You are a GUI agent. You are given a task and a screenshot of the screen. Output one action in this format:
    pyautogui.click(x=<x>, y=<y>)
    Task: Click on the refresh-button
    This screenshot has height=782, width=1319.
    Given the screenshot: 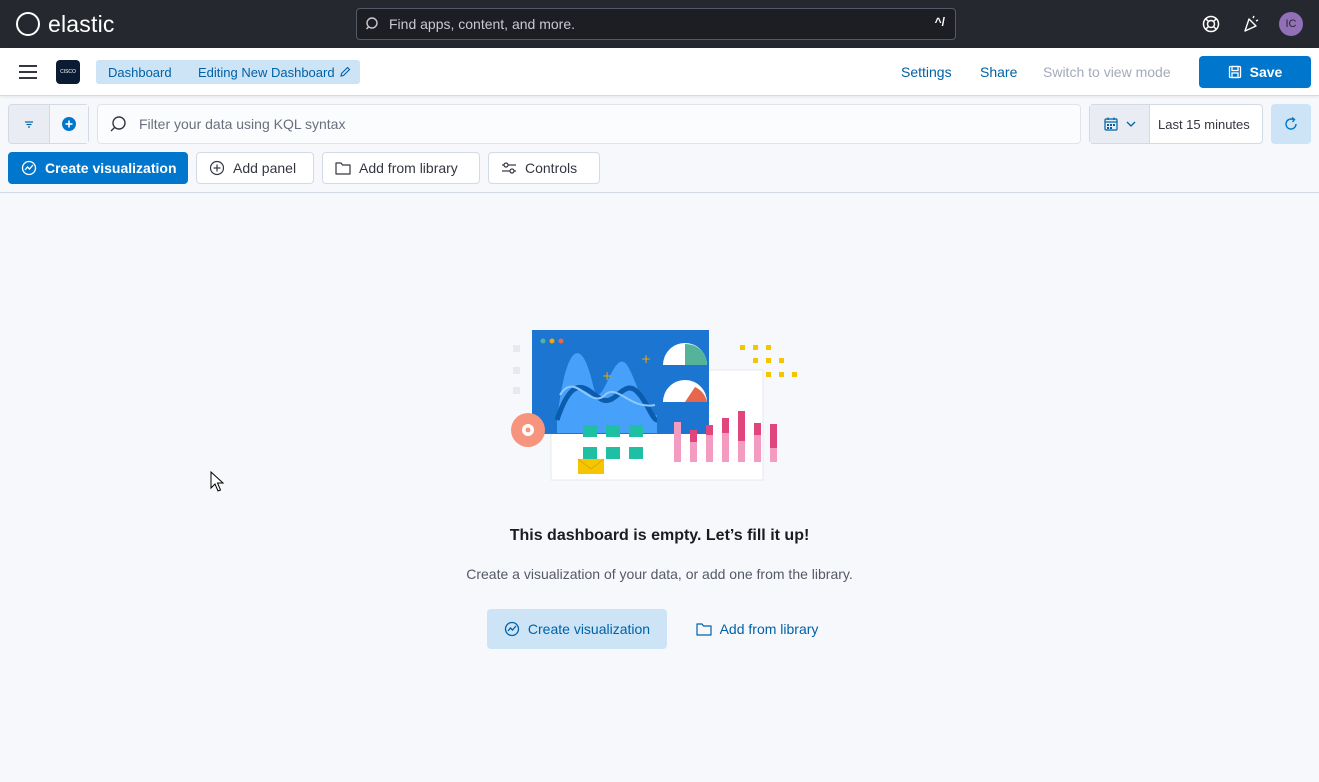 What is the action you would take?
    pyautogui.click(x=1291, y=124)
    